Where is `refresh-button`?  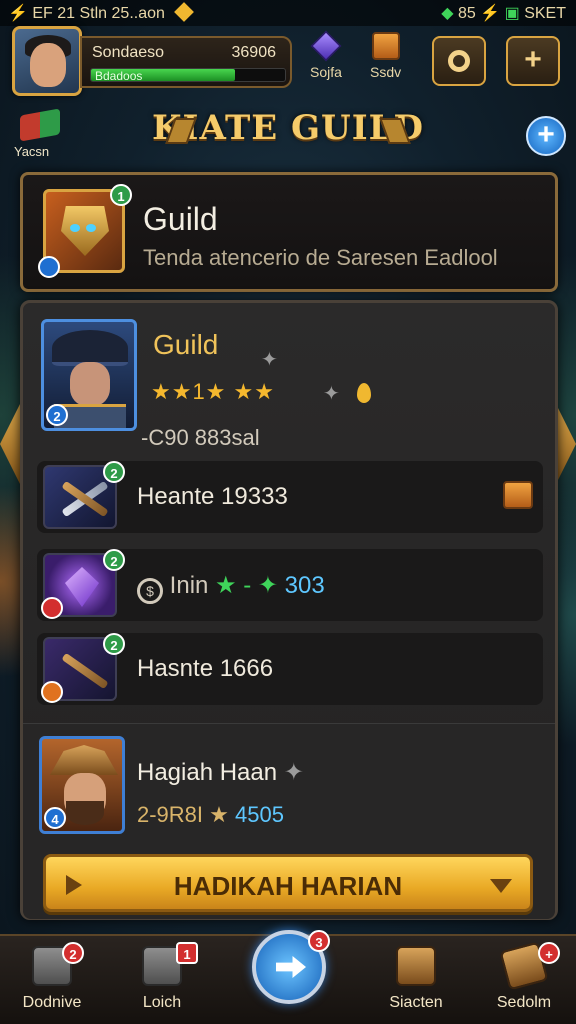
refresh-button is located at coordinates (459, 61).